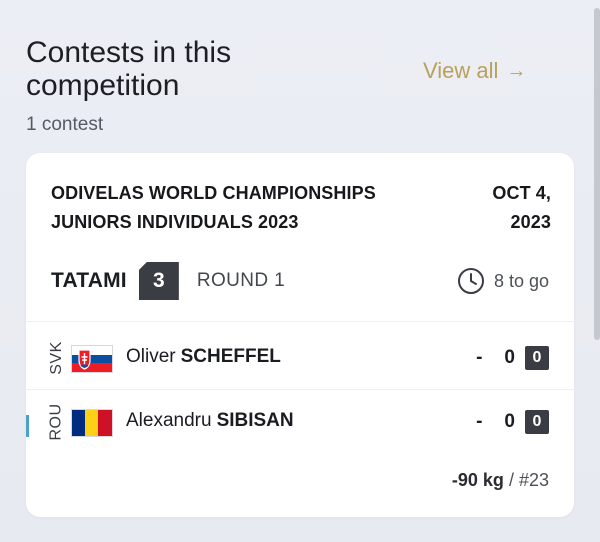 This screenshot has height=542, width=600. I want to click on round-label: ROUND 1, so click(241, 280).